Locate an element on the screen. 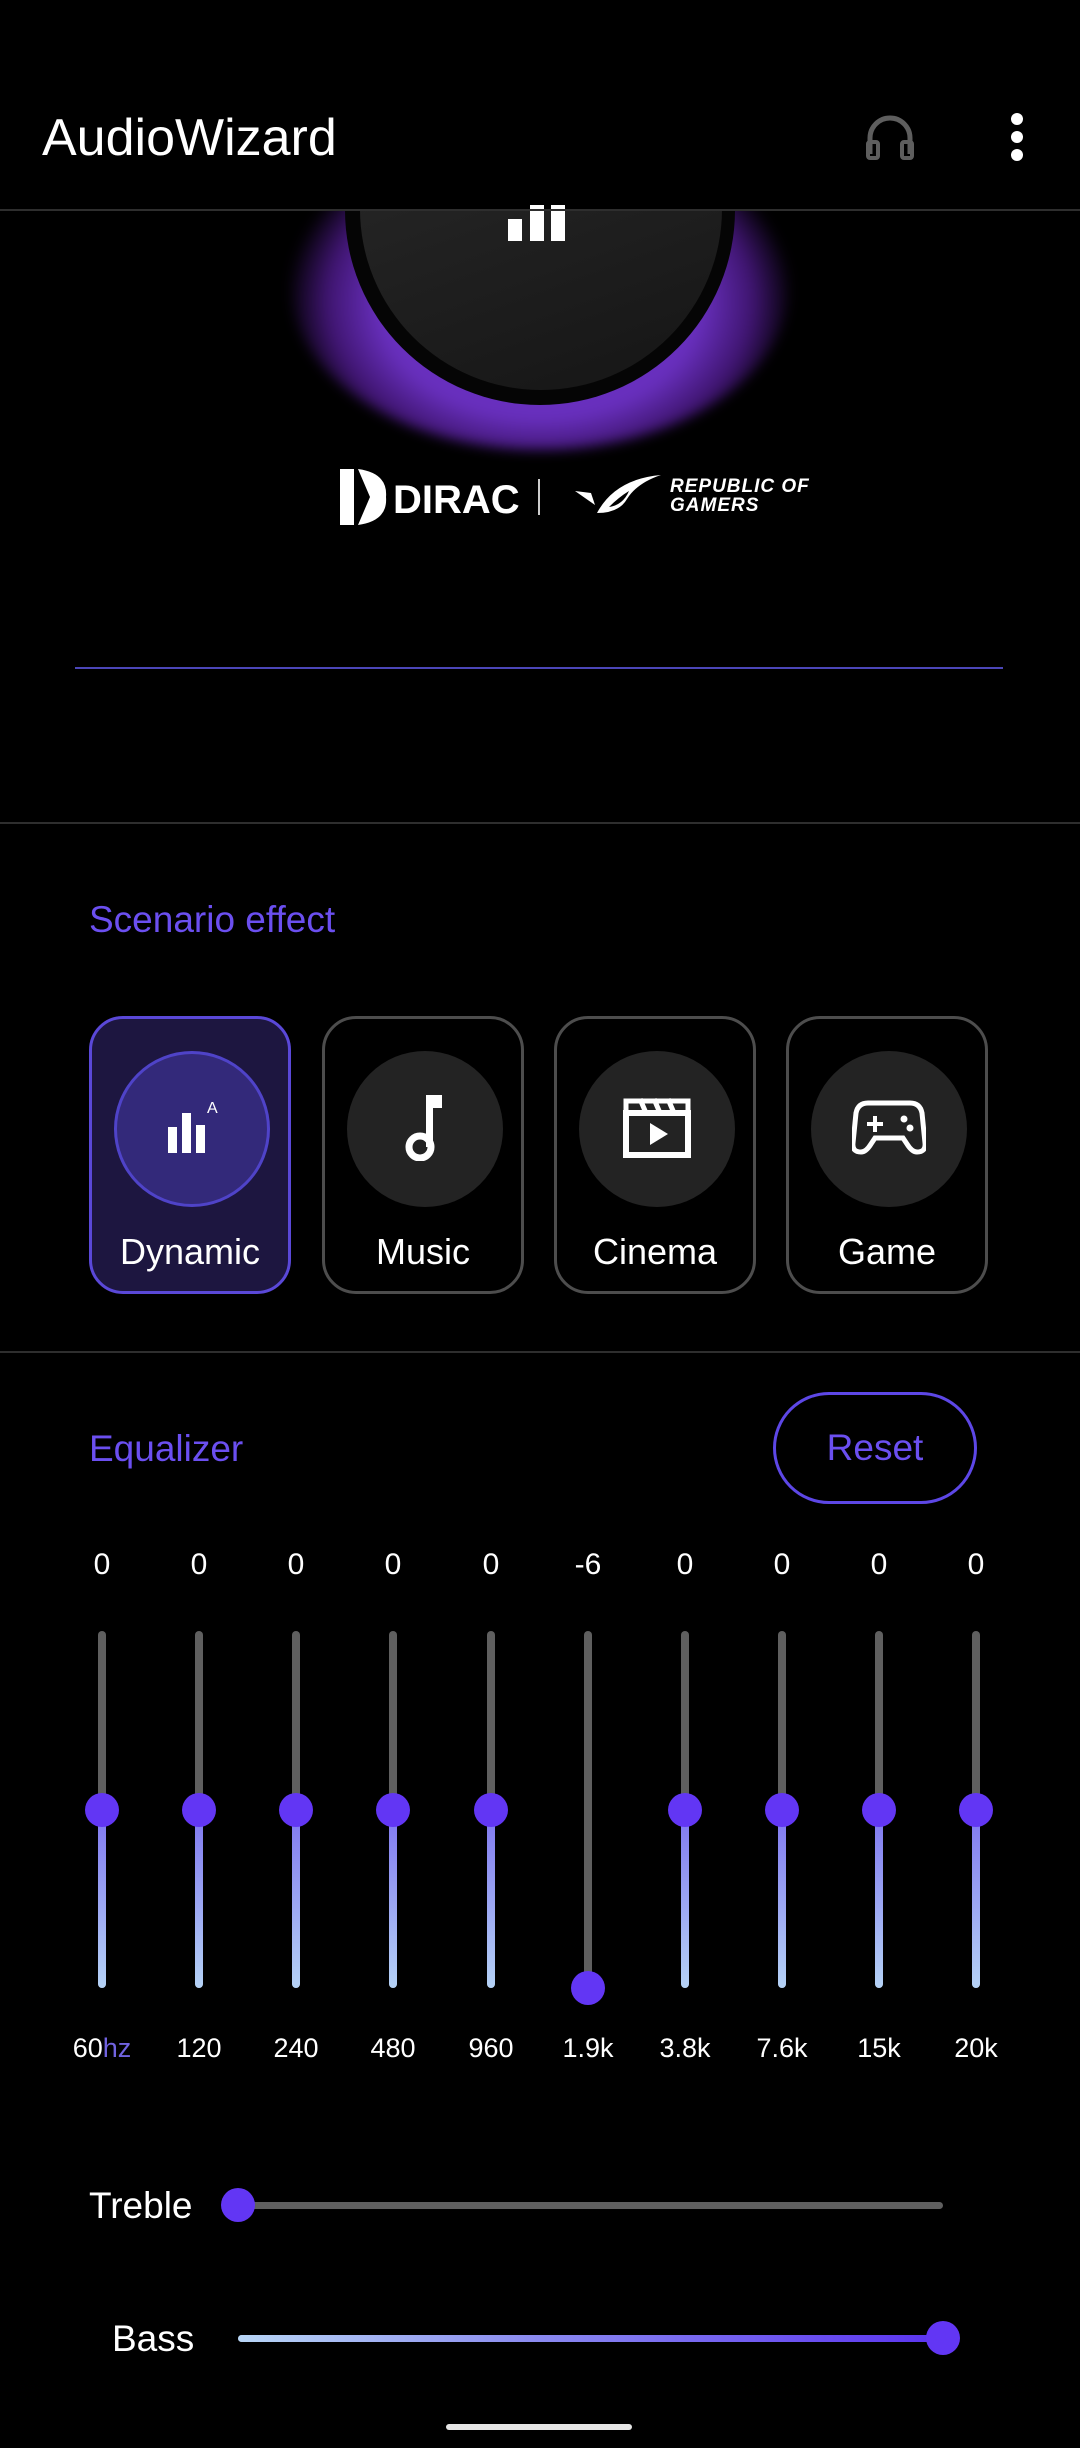 The height and width of the screenshot is (2448, 1080). app-title: AudioWizard is located at coordinates (189, 138).